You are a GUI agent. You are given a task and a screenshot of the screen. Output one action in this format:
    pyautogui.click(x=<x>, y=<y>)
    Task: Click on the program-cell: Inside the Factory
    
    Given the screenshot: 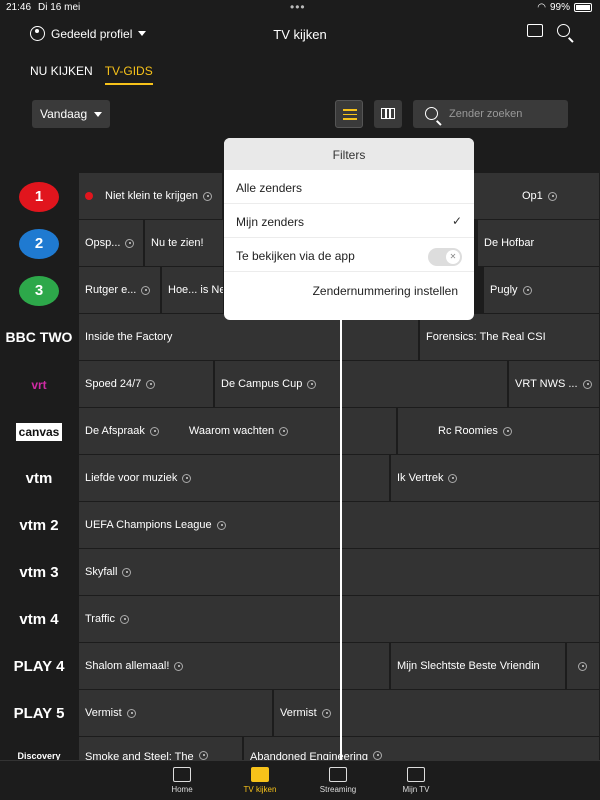 What is the action you would take?
    pyautogui.click(x=249, y=337)
    